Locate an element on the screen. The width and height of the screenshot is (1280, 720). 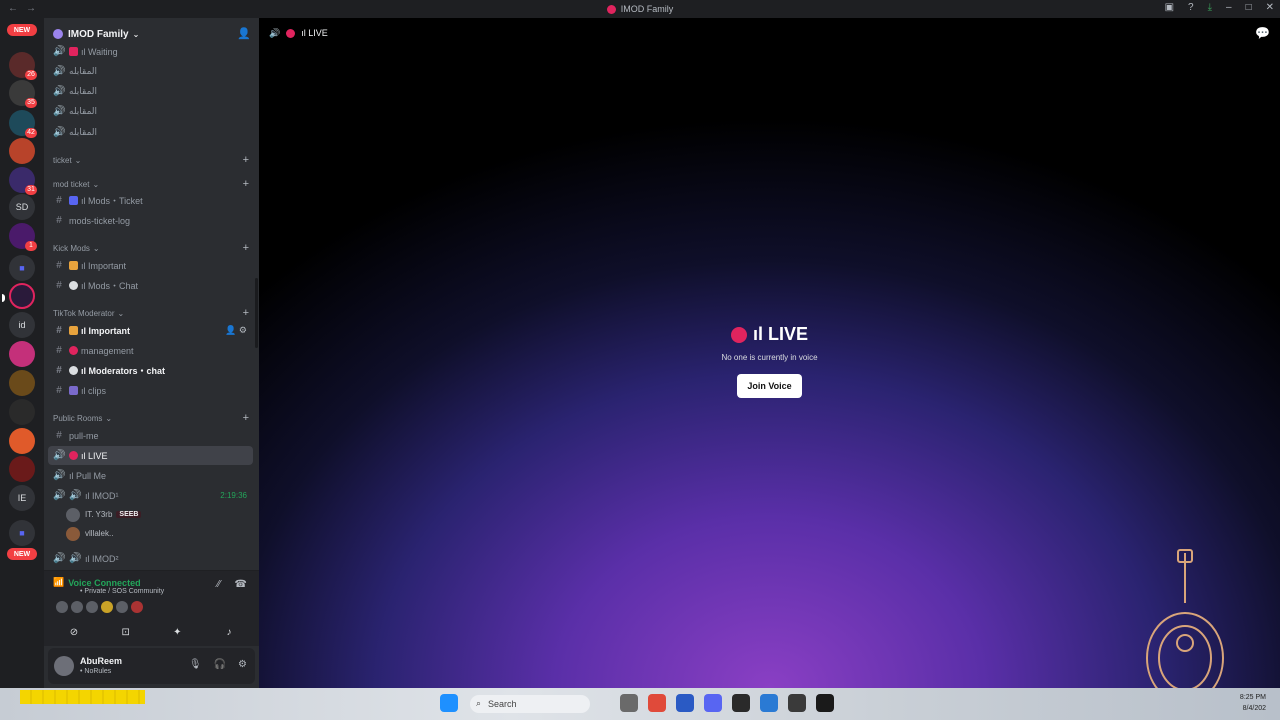
category-mod-ticket: mod ticket ⌄ + is located at coordinates (150, 184).